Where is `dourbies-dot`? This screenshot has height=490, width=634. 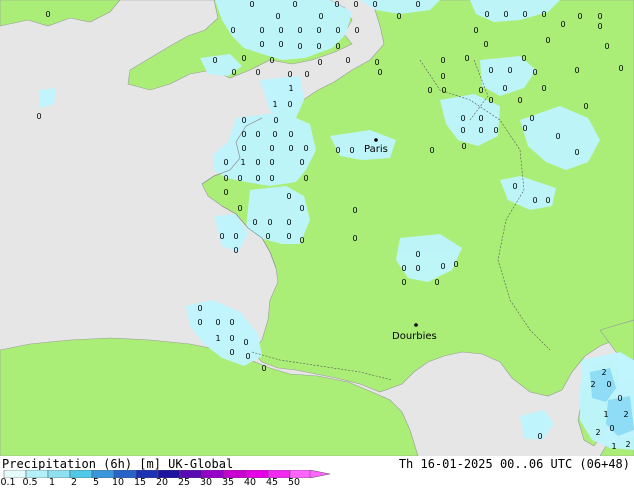
dourbies-dot is located at coordinates (416, 325).